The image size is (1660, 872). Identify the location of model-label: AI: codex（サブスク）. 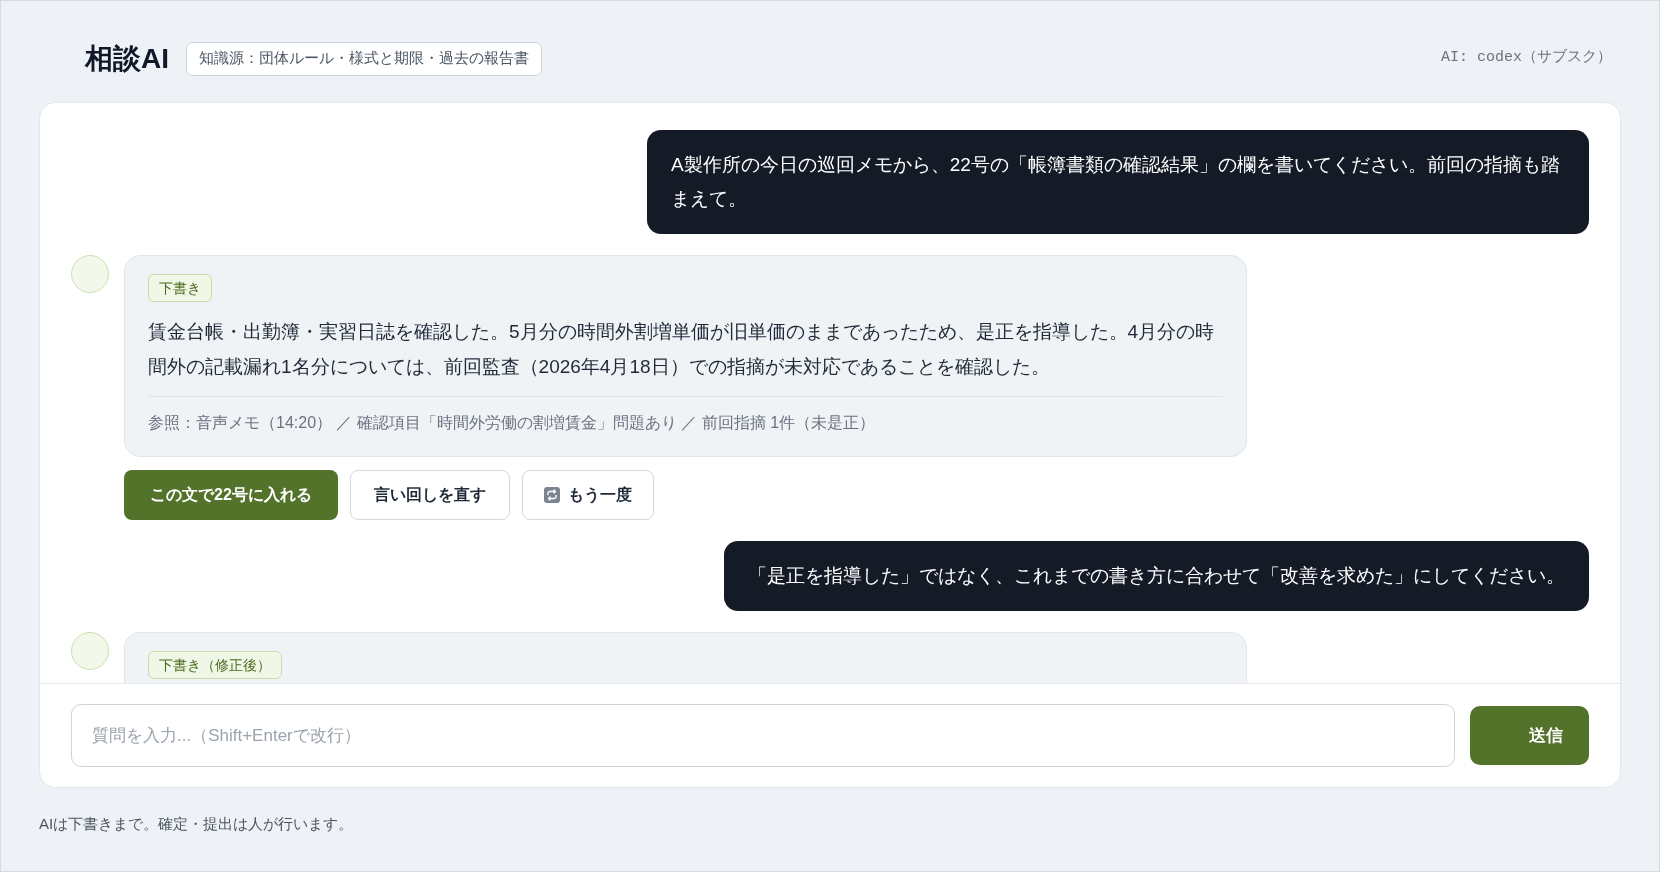
(1526, 58).